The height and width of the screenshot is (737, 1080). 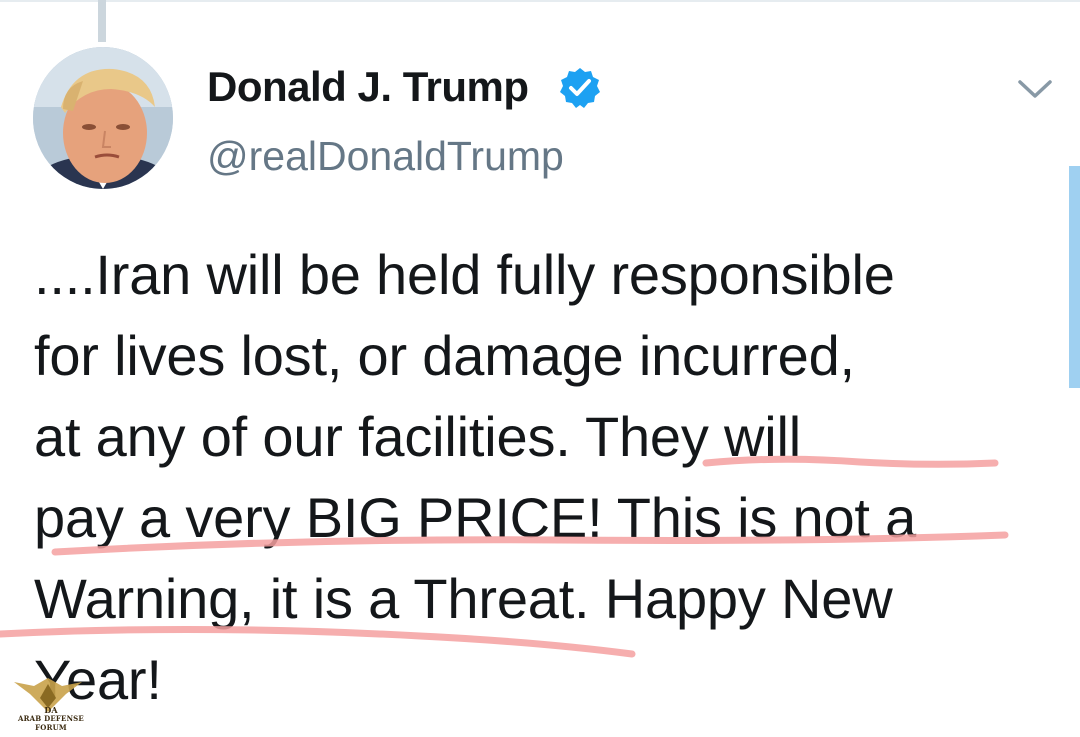 I want to click on display-name: Donald J. Trump, so click(x=368, y=87).